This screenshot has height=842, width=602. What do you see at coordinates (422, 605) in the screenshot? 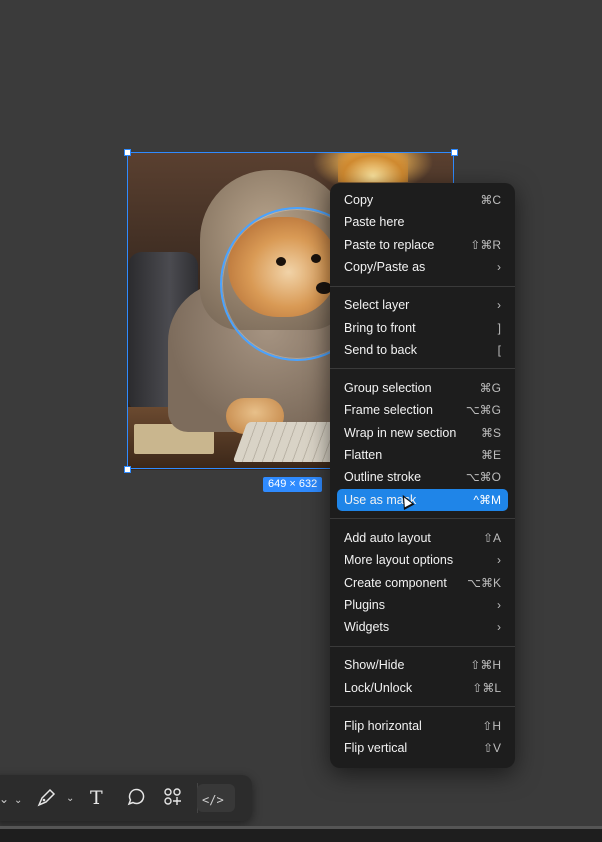
I see `menu-item-plugins: Plugins ›` at bounding box center [422, 605].